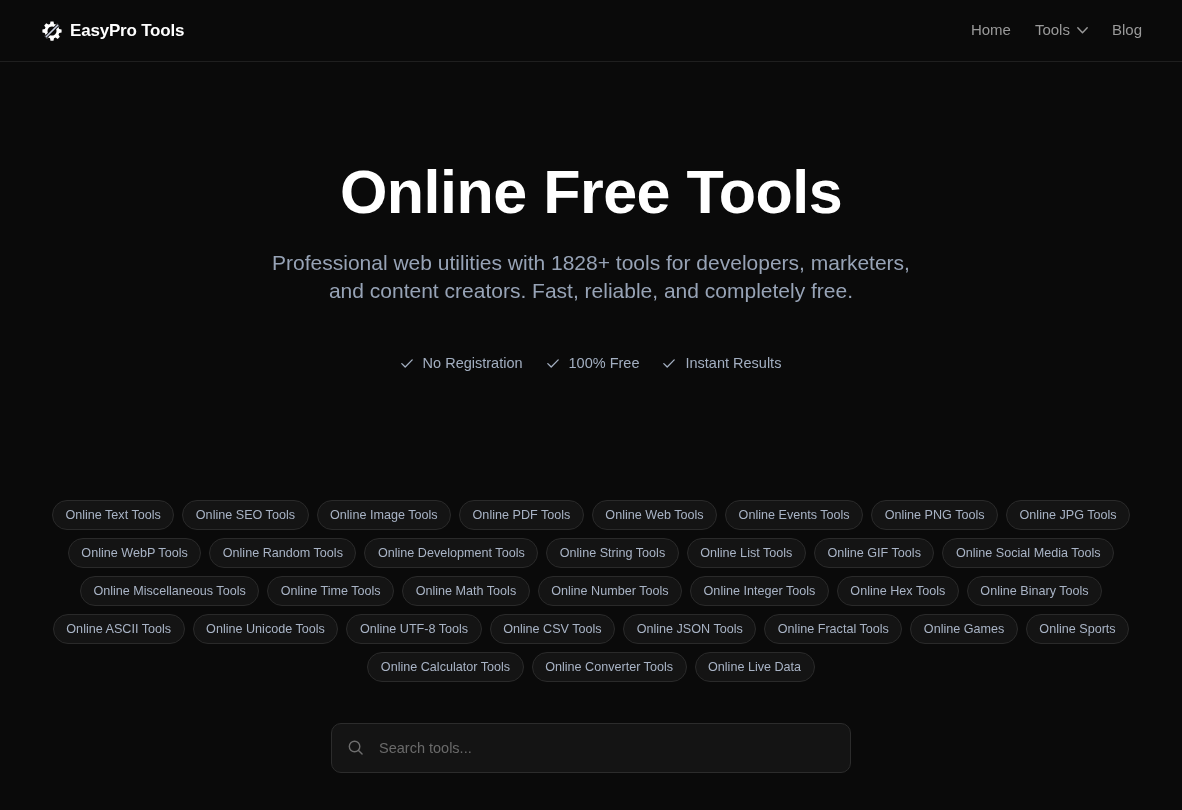 The width and height of the screenshot is (1182, 810). Describe the element at coordinates (552, 629) in the screenshot. I see `category-link: Online CSV Tools` at that location.